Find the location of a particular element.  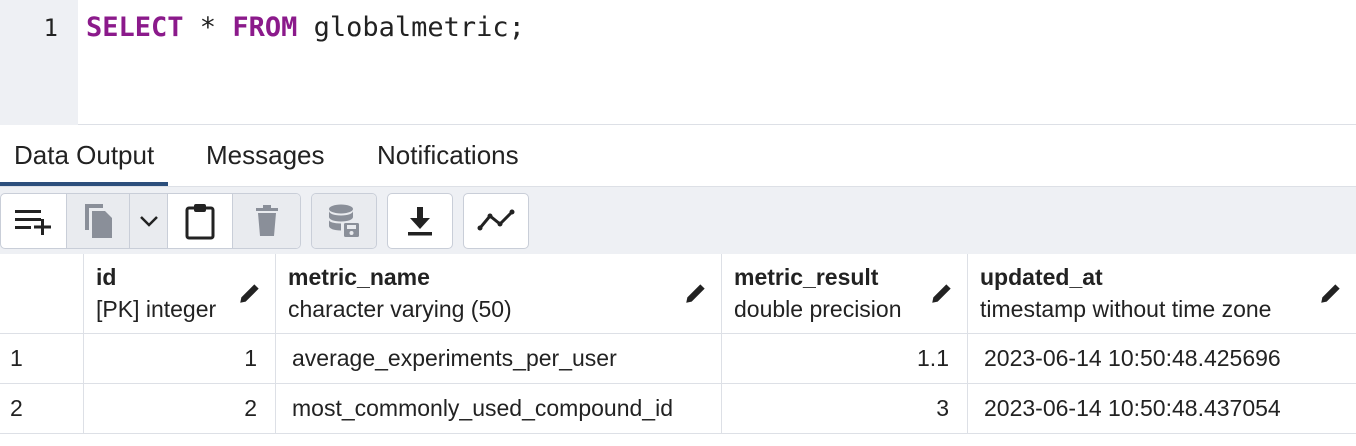

tab-label: Messages is located at coordinates (265, 155).